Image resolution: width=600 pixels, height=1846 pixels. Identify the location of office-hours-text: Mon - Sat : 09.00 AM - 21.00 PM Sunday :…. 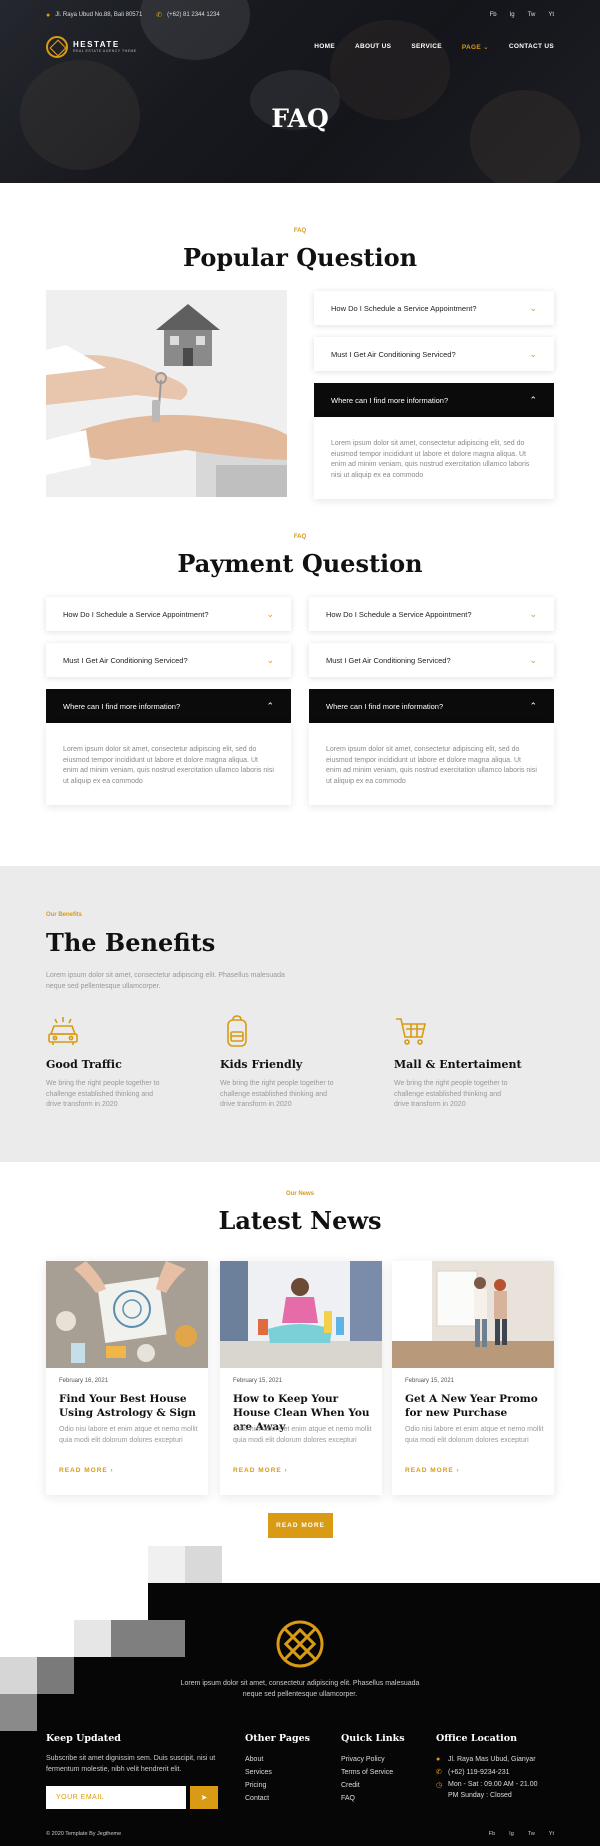
(493, 1790).